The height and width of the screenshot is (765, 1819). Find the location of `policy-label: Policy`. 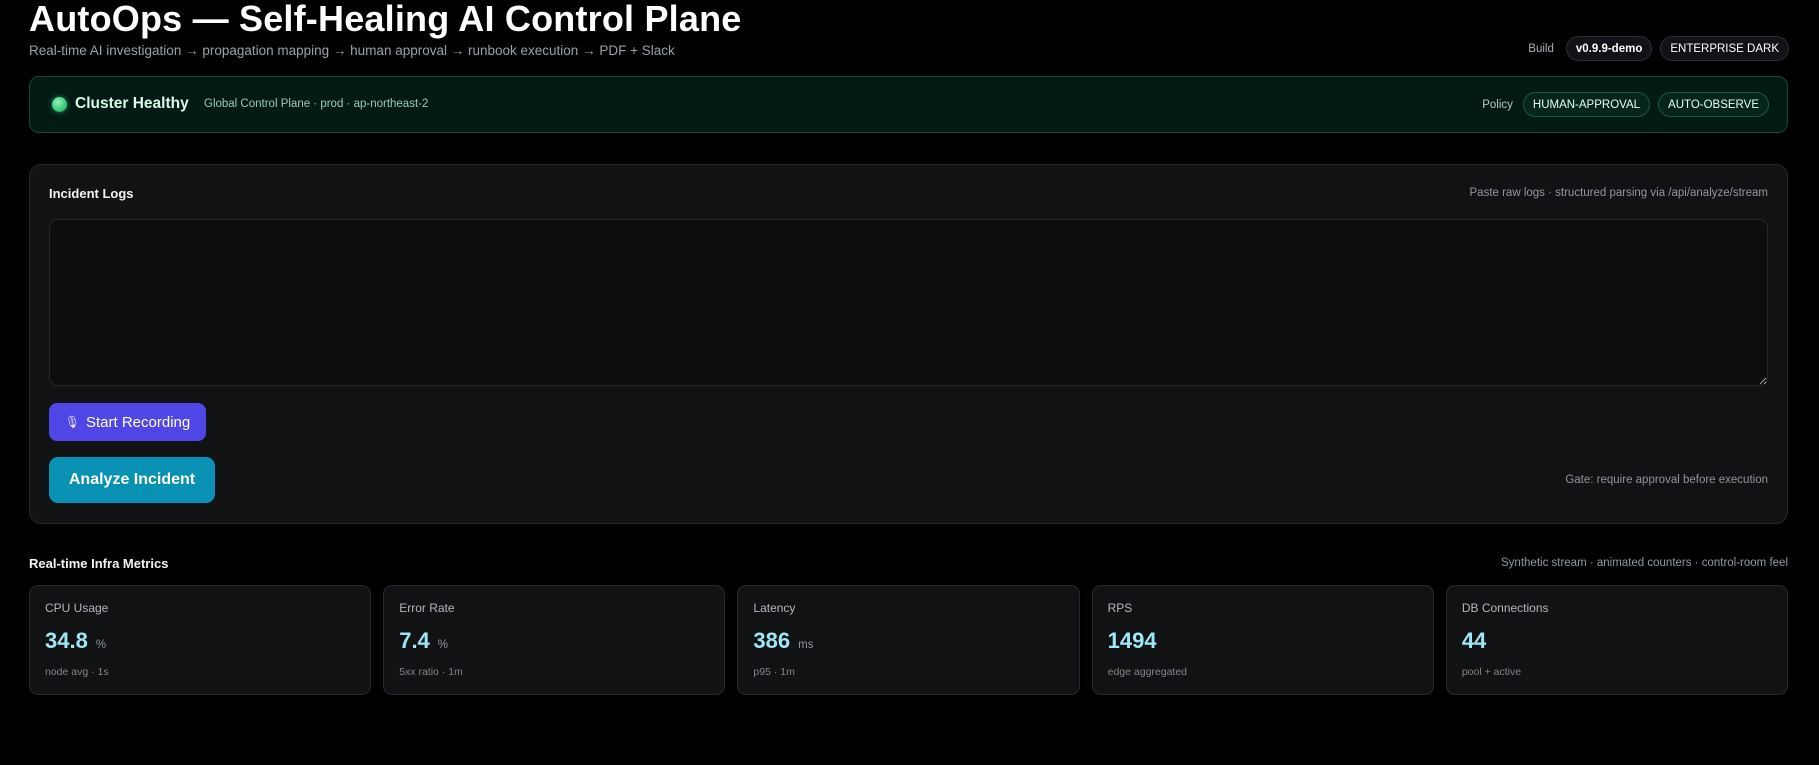

policy-label: Policy is located at coordinates (1497, 104).